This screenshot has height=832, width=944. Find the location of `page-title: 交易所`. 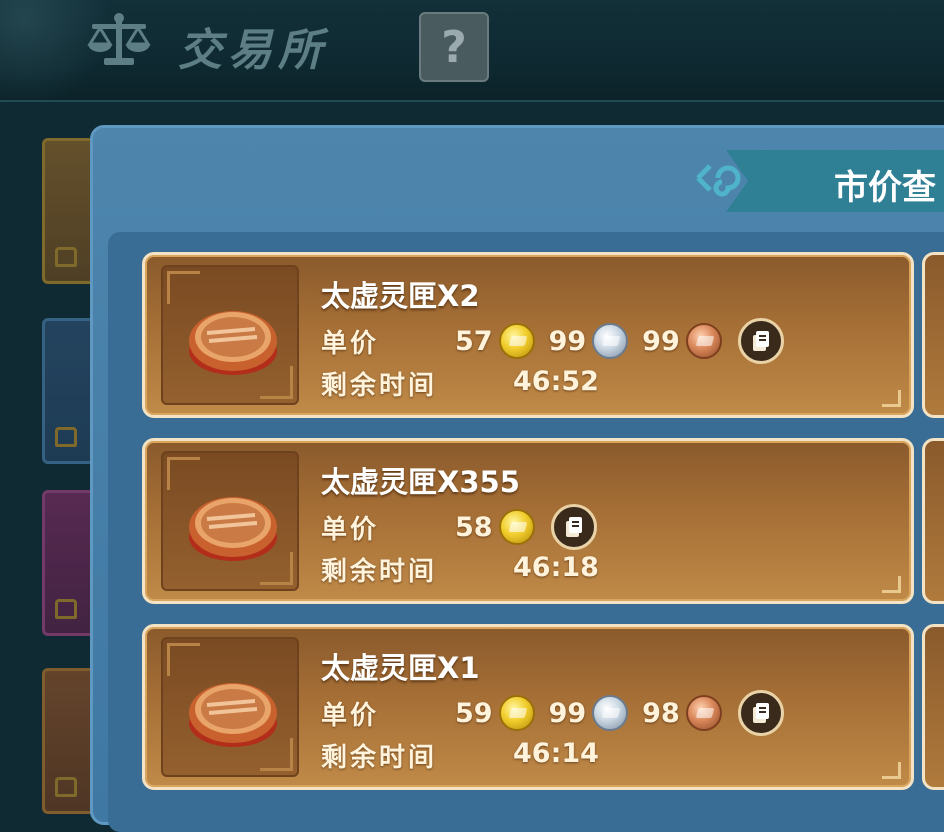

page-title: 交易所 is located at coordinates (253, 50).